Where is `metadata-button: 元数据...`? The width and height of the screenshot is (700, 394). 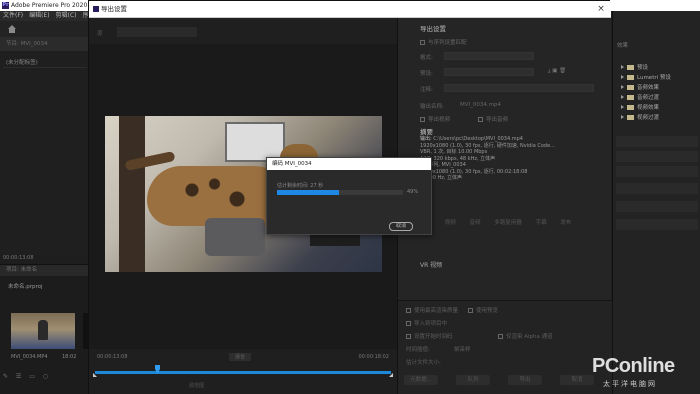 metadata-button: 元数据... is located at coordinates (421, 380).